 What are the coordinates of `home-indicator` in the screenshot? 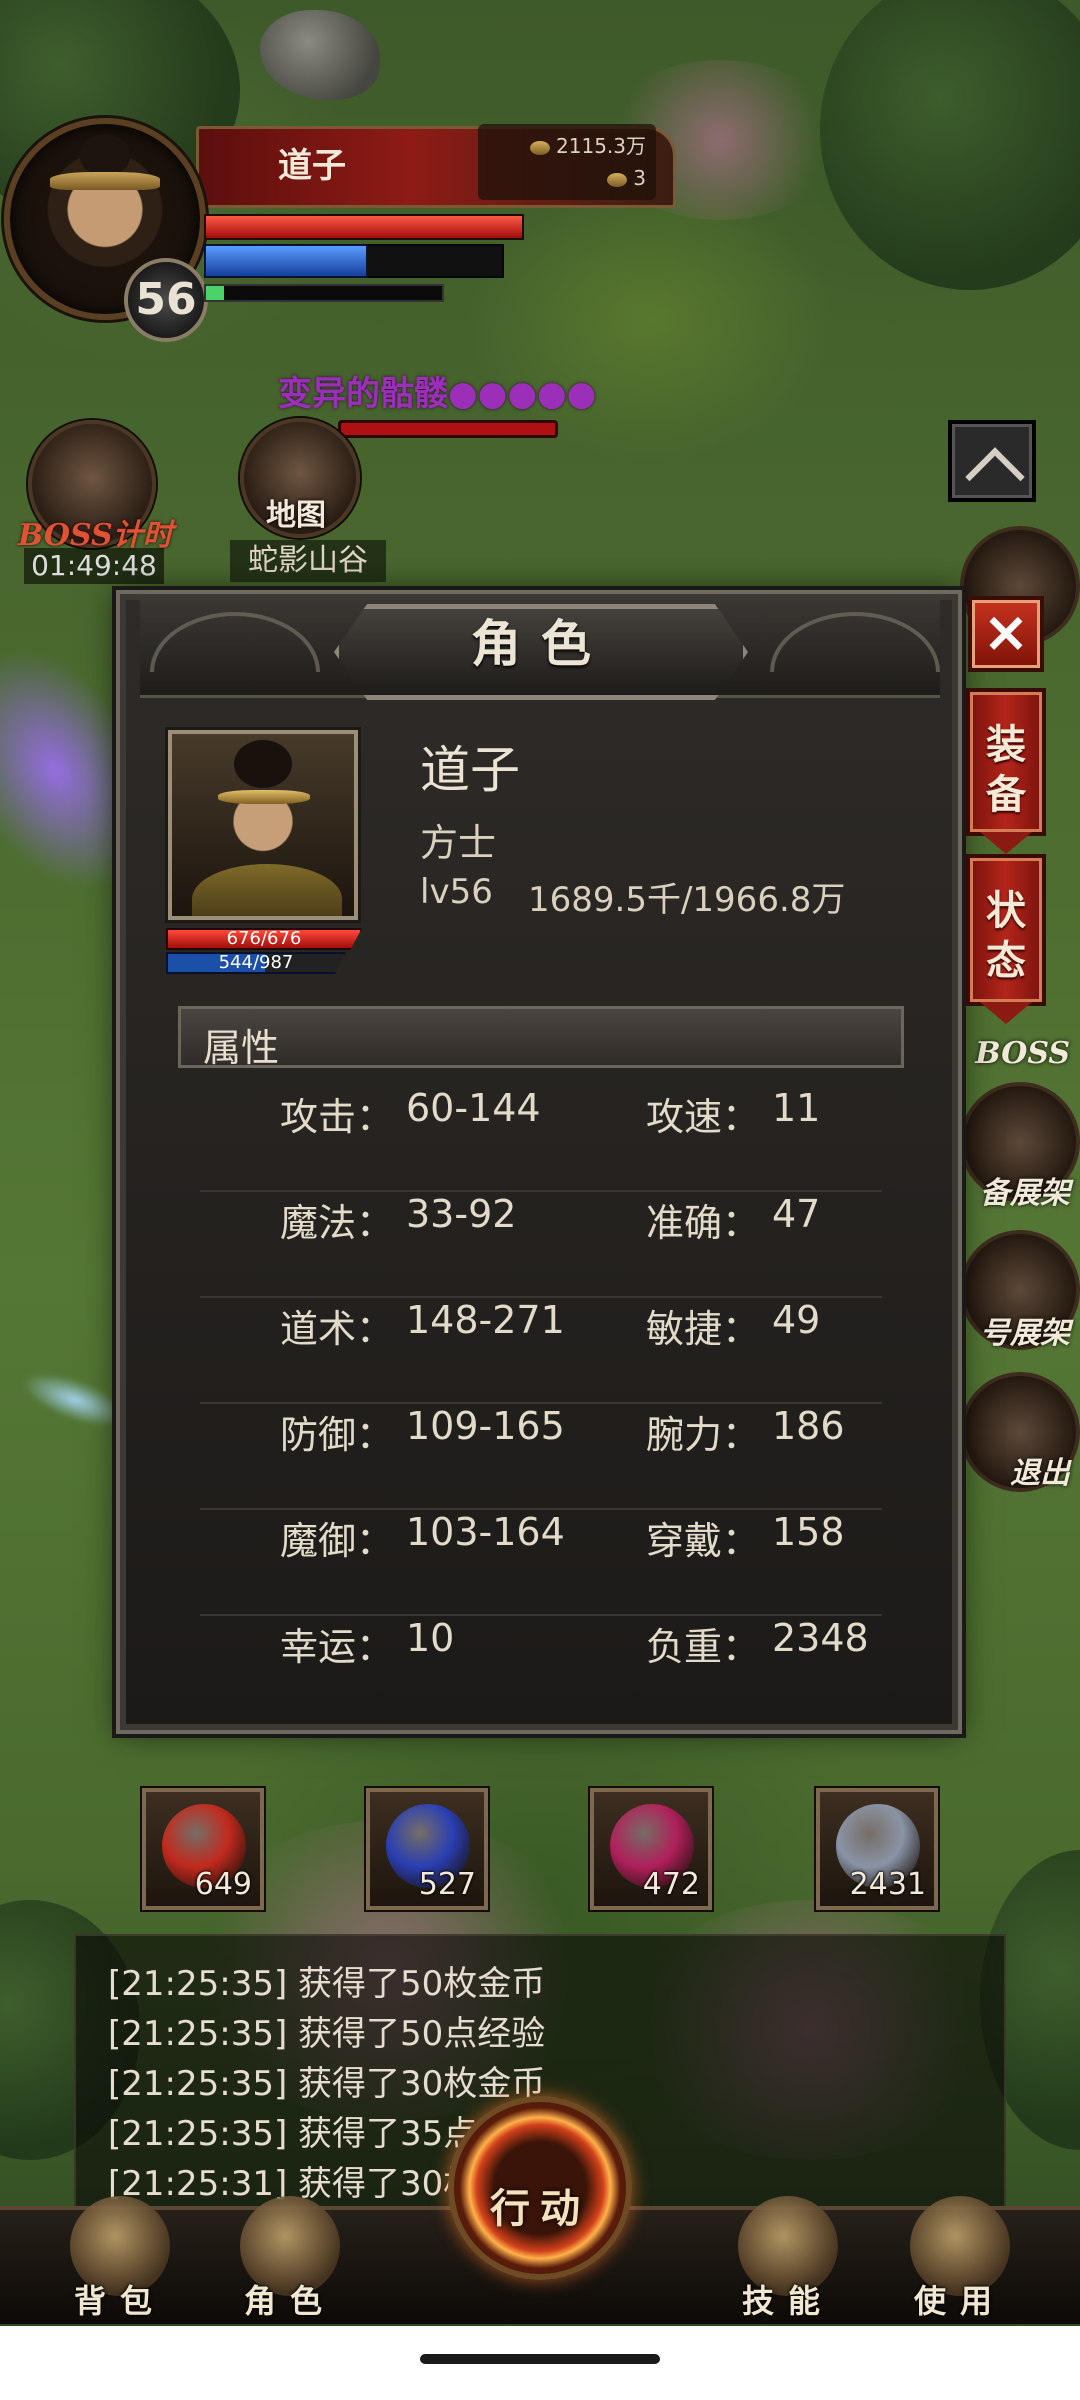 It's located at (540, 2359).